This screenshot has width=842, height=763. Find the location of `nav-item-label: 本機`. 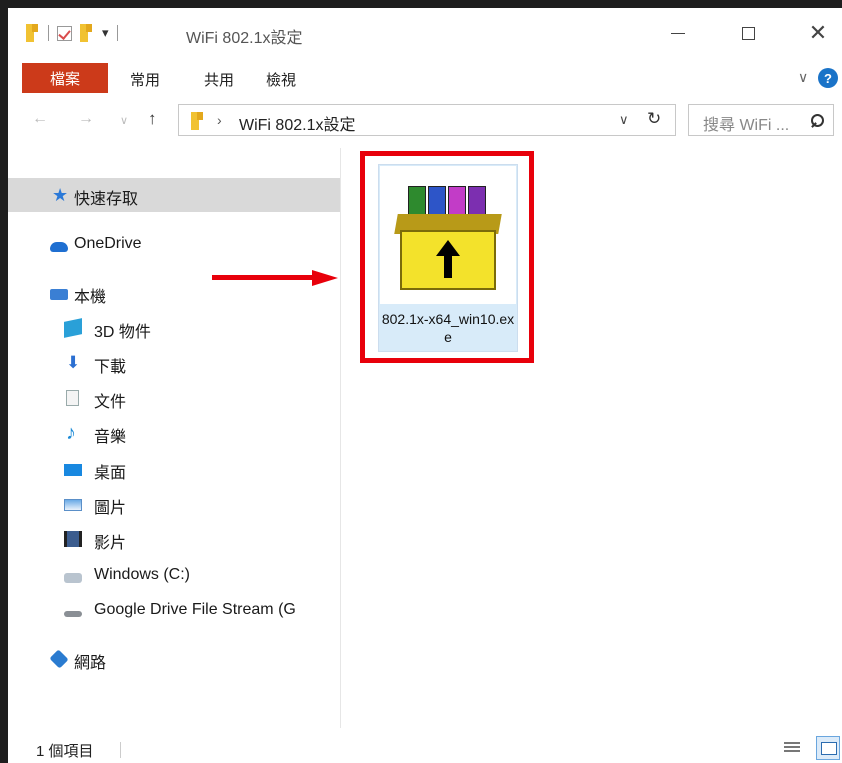

nav-item-label: 本機 is located at coordinates (90, 297).